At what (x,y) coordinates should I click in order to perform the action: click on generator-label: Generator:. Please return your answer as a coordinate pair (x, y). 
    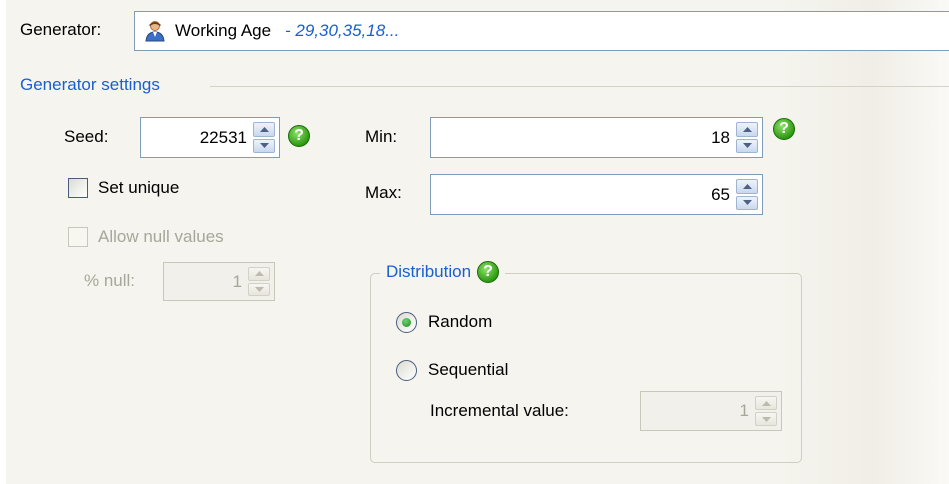
    Looking at the image, I should click on (61, 29).